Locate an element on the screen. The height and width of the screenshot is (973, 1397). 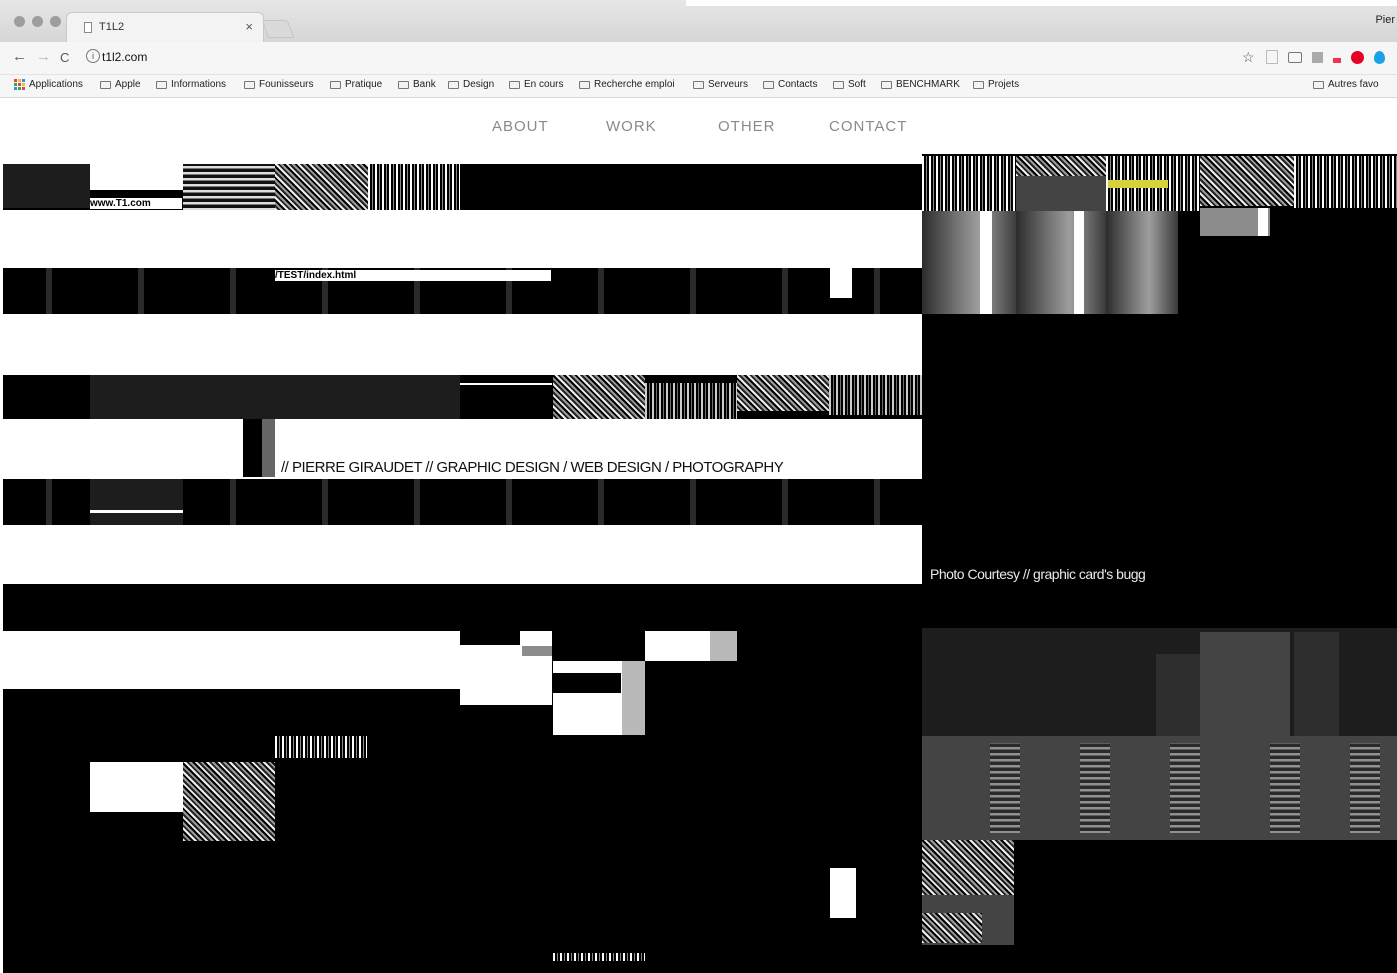
browser-titlebar: T1L2 × Pier is located at coordinates (698, 21).